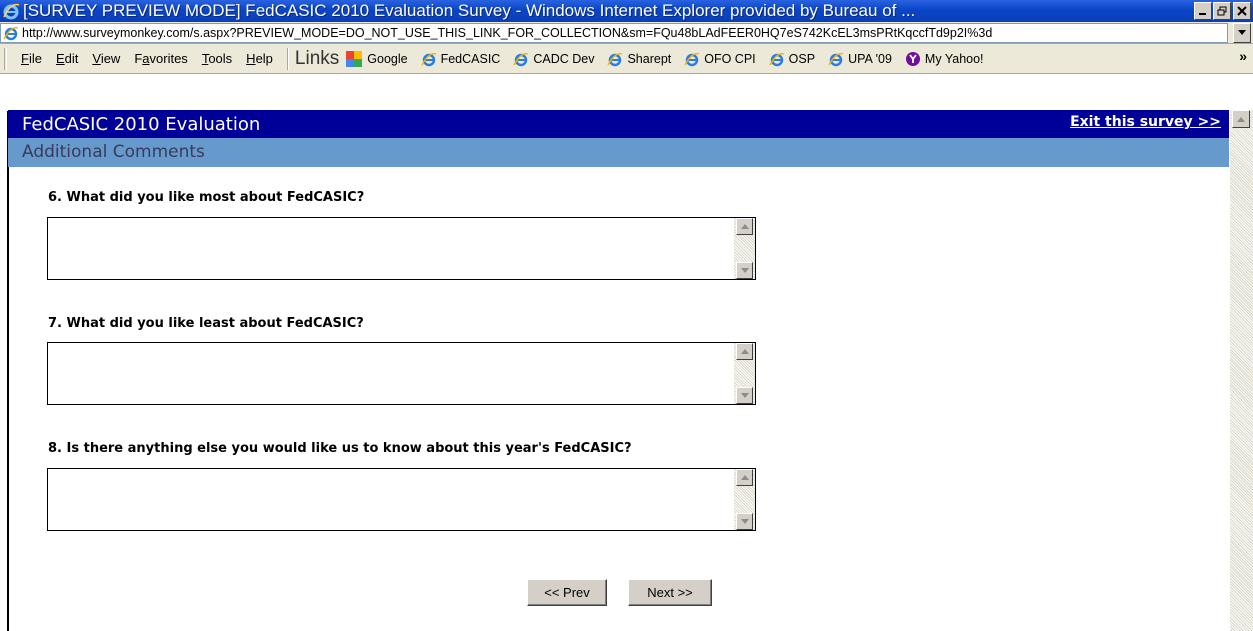  I want to click on toolbar-overflow-chevron: », so click(1243, 56).